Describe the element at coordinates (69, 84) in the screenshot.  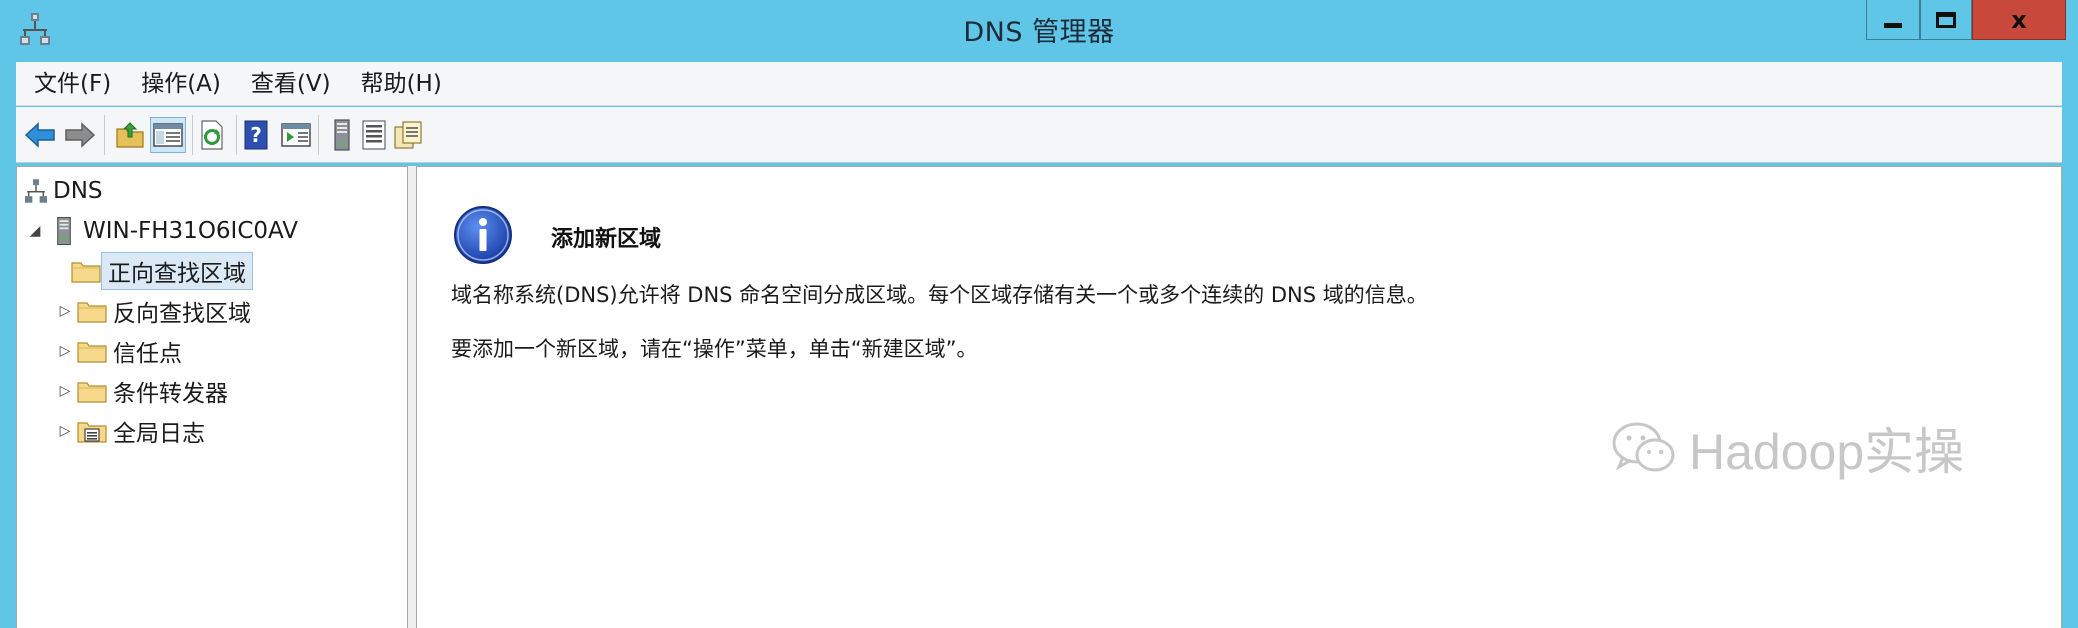
I see `menu-file: 文件(F)` at that location.